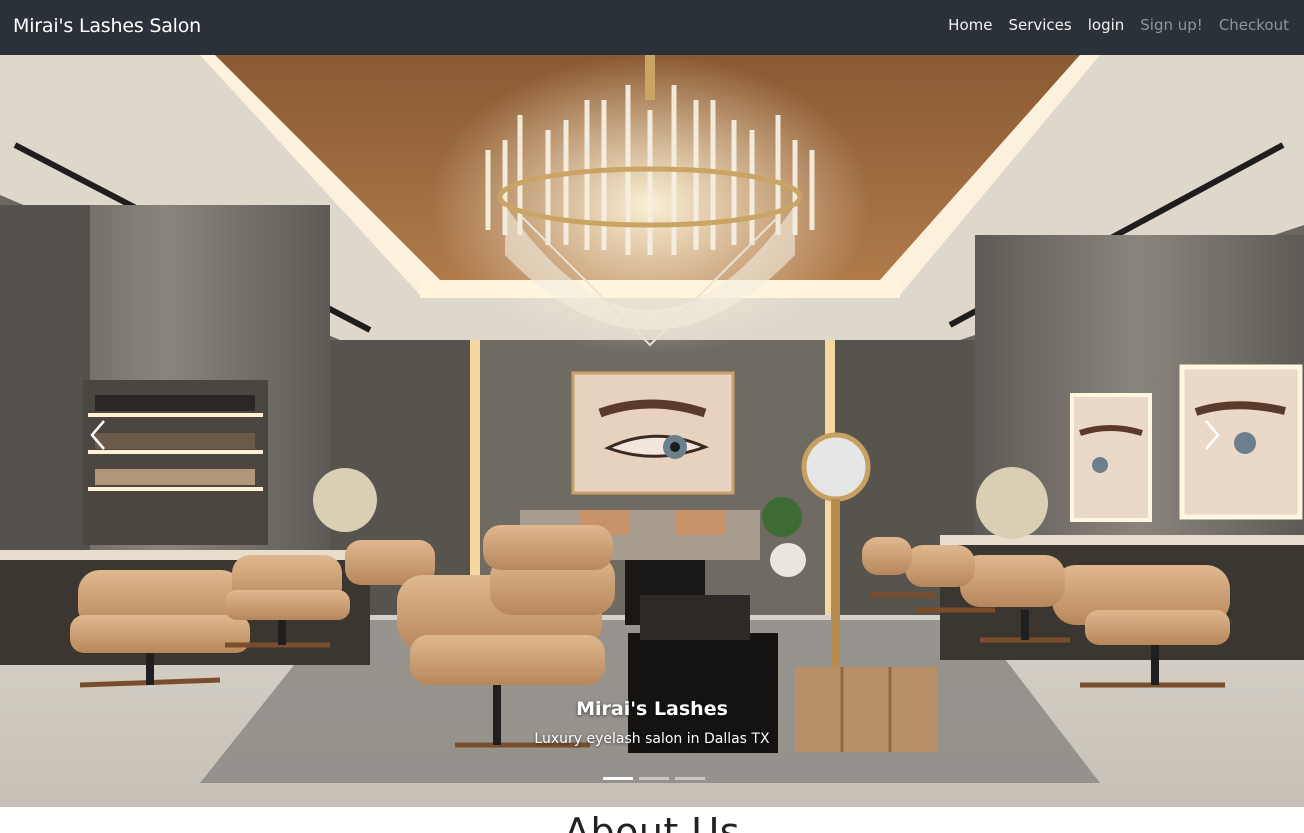  Describe the element at coordinates (1039, 25) in the screenshot. I see `nav-services: Services` at that location.